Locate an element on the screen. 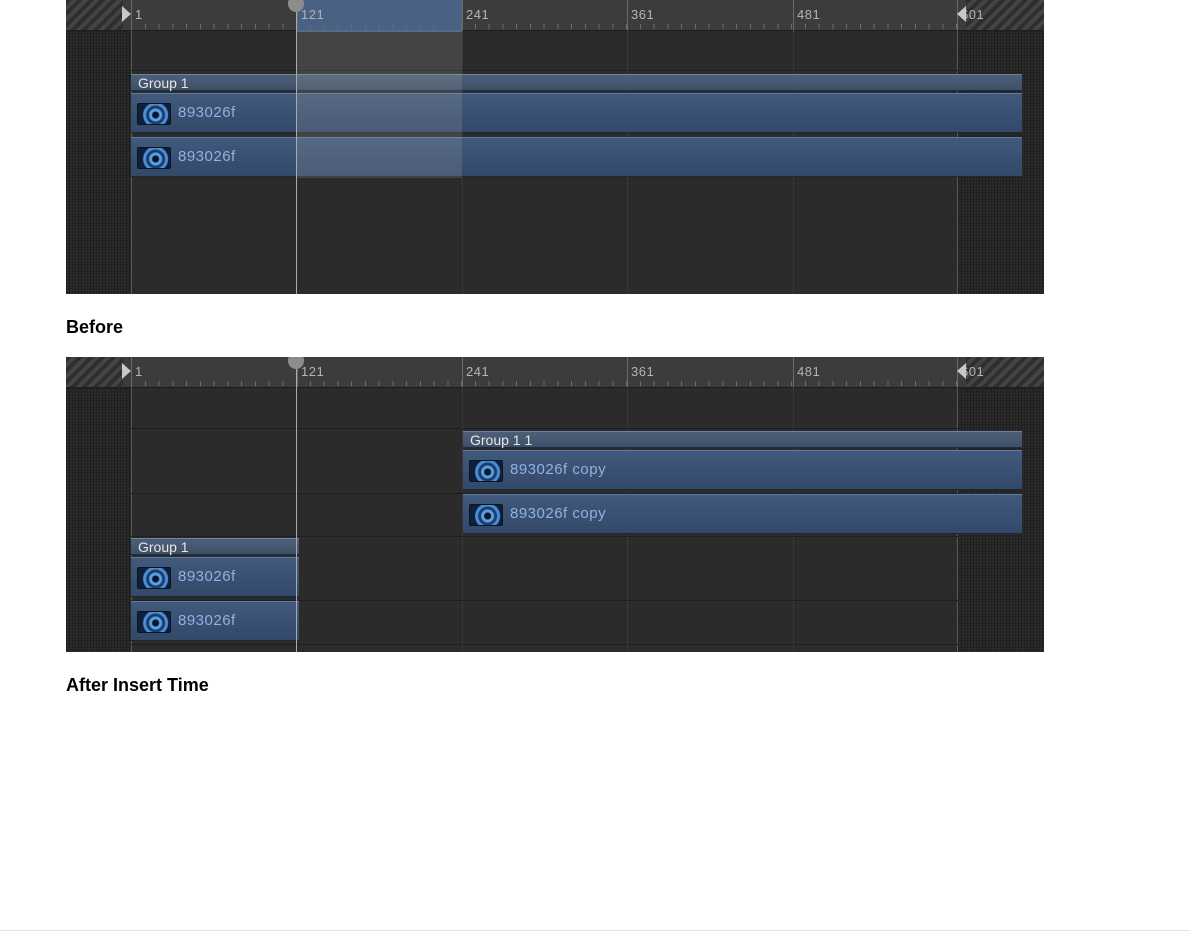 This screenshot has width=1190, height=932. copy-group-bar: Group 1 1 is located at coordinates (742, 439).